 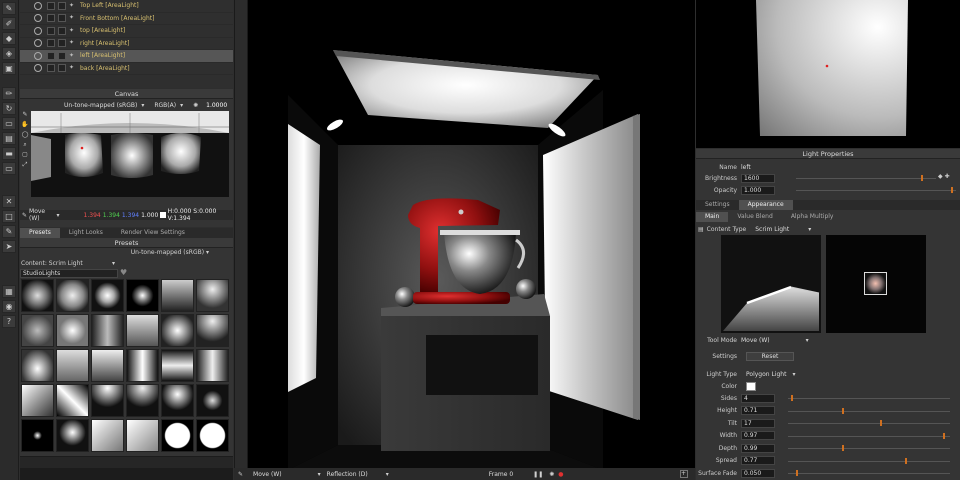 What do you see at coordinates (126, 6) in the screenshot?
I see `light-list-row: ✦ Top Left [AreaLight]` at bounding box center [126, 6].